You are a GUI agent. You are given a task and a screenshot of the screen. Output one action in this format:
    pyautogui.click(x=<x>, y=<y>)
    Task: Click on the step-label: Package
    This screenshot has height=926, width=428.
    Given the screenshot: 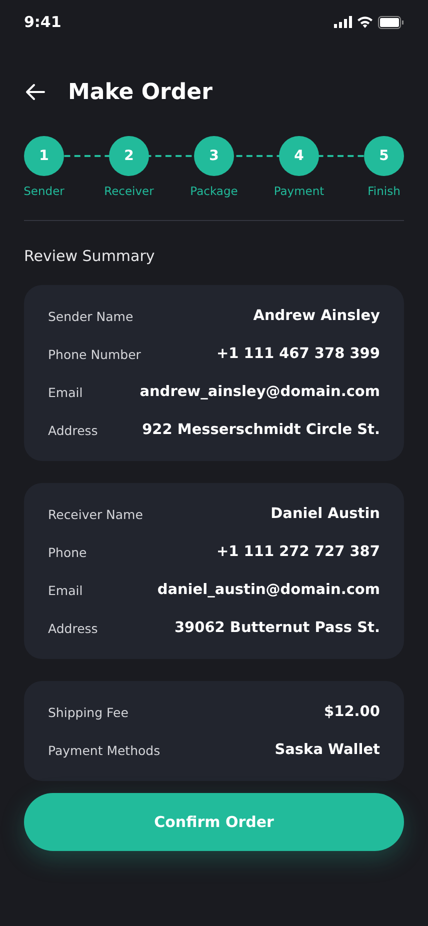 What is the action you would take?
    pyautogui.click(x=214, y=191)
    